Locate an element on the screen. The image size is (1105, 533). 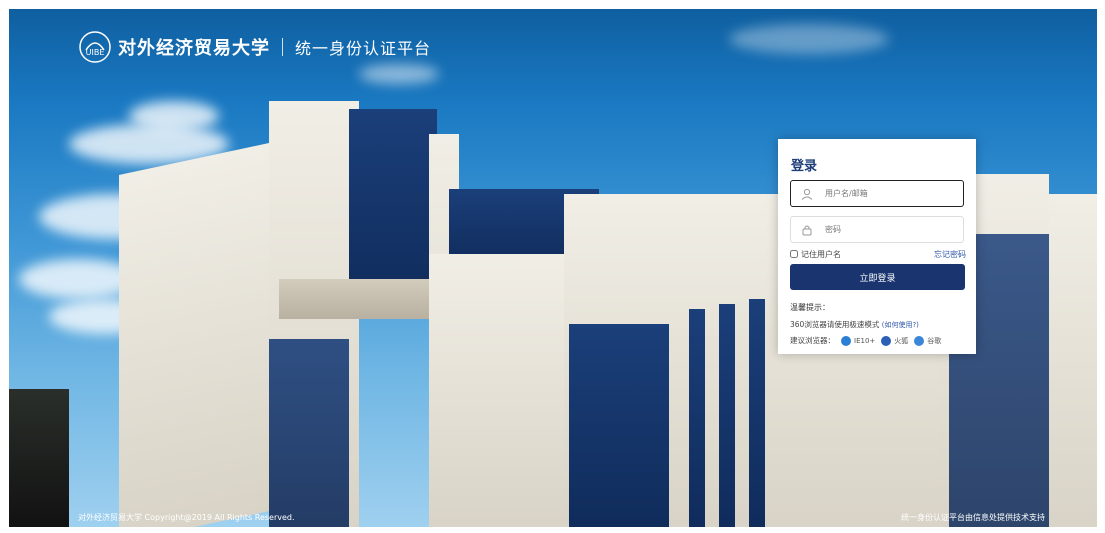
tips-360-browser: 360浏览器请使用极速模式 (如何使用?) is located at coordinates (854, 324).